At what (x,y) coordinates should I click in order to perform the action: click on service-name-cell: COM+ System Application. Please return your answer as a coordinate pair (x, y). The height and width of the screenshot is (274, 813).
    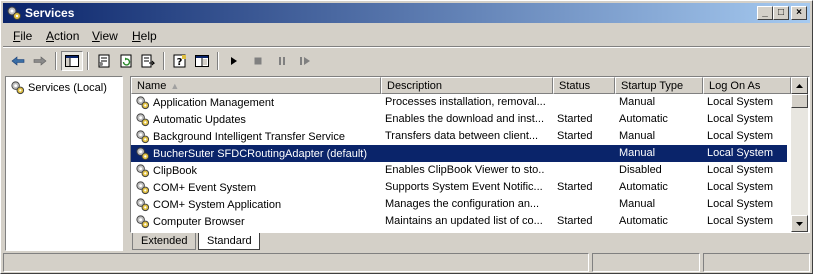
    Looking at the image, I should click on (256, 204).